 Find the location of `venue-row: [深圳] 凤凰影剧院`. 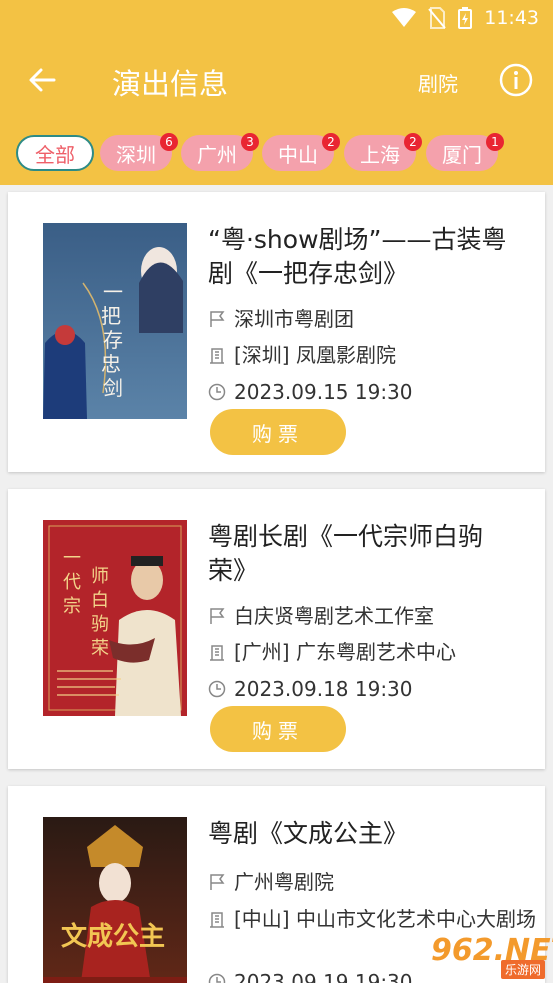

venue-row: [深圳] 凤凰影剧院 is located at coordinates (373, 355).